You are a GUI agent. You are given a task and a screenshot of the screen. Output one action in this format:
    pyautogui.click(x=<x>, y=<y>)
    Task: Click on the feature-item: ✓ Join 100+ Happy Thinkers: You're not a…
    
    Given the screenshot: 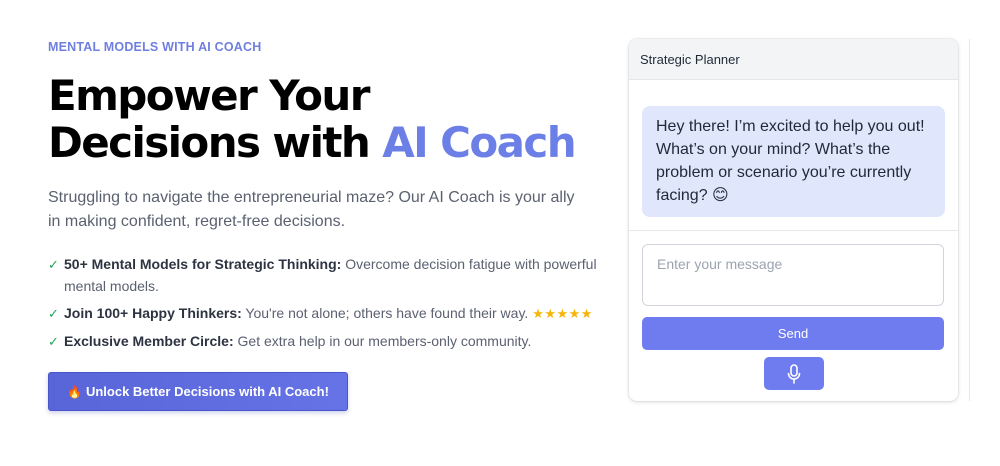 What is the action you would take?
    pyautogui.click(x=333, y=313)
    